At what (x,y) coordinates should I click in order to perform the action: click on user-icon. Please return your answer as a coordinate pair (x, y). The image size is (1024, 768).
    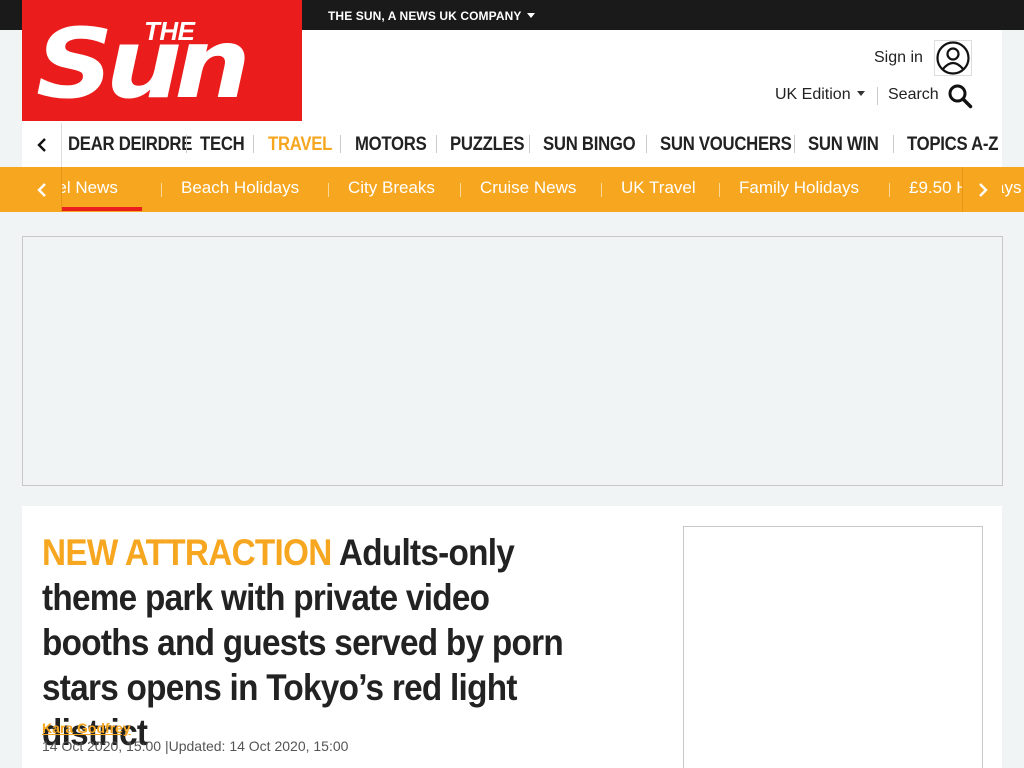
    Looking at the image, I should click on (953, 58).